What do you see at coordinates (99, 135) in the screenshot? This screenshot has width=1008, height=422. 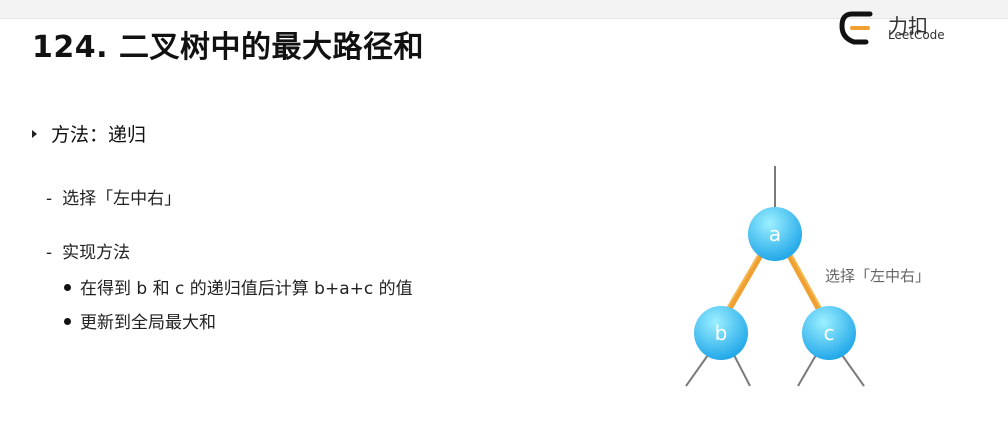 I see `main-bullet-label: 方法：递归` at bounding box center [99, 135].